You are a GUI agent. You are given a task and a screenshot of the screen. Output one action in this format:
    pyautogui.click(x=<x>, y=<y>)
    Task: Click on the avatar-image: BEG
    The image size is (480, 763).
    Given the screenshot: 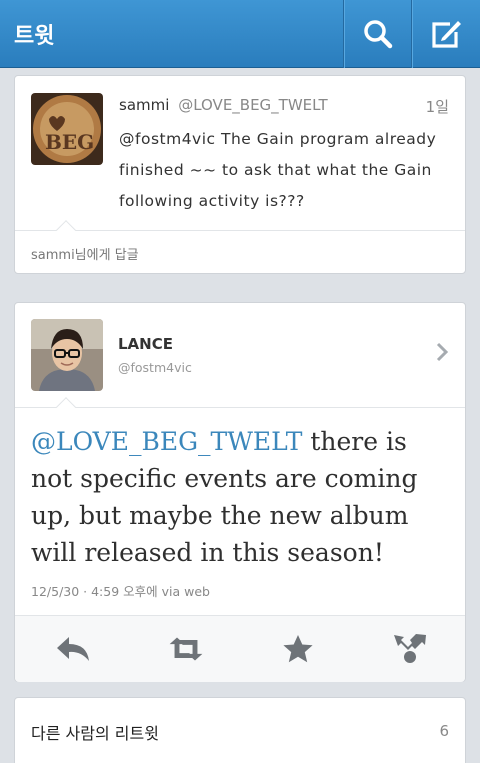 What is the action you would take?
    pyautogui.click(x=67, y=129)
    